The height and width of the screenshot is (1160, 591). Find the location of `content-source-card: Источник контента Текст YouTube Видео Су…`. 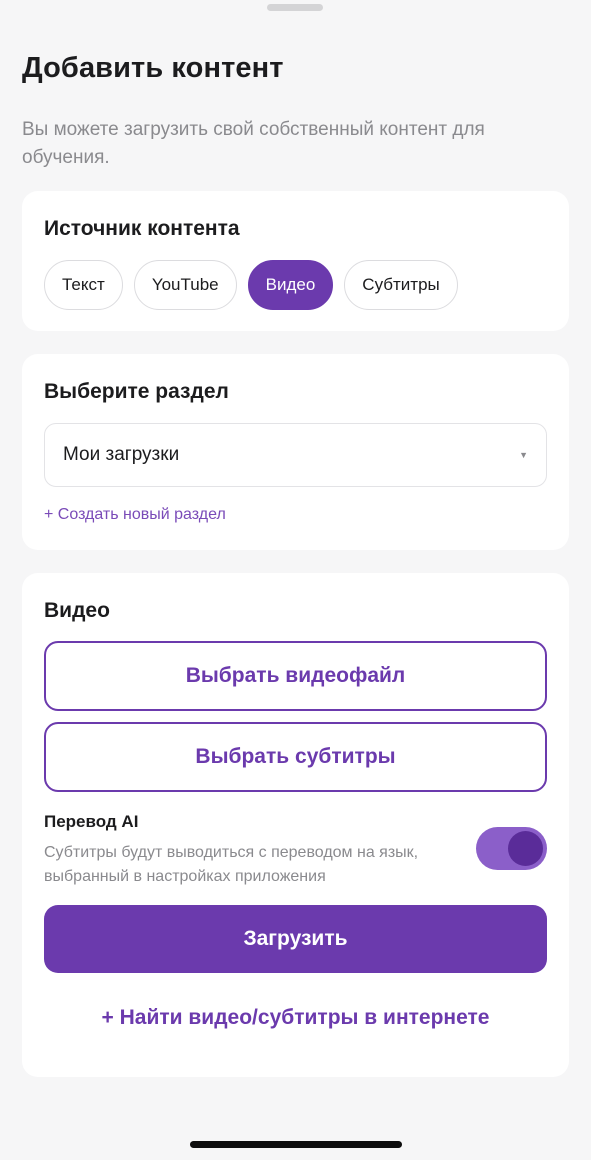

content-source-card: Источник контента Текст YouTube Видео Су… is located at coordinates (295, 261).